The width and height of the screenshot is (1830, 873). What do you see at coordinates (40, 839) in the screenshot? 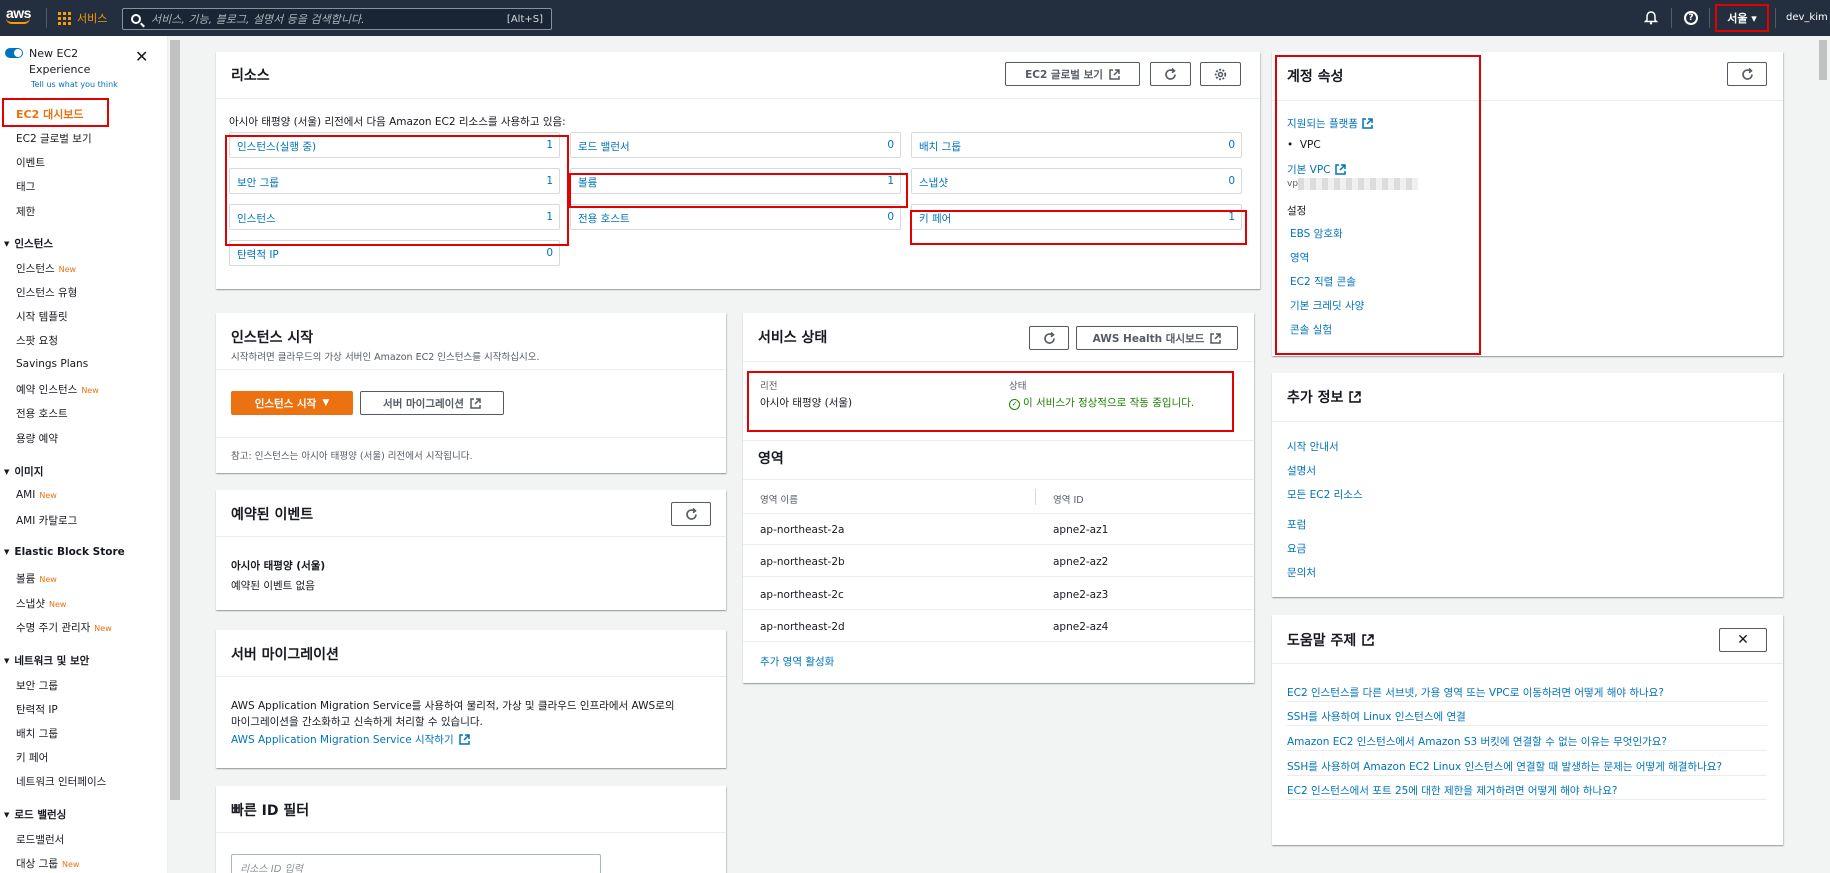
I see `sidebar-item-load-balancers: 로드밸런서` at bounding box center [40, 839].